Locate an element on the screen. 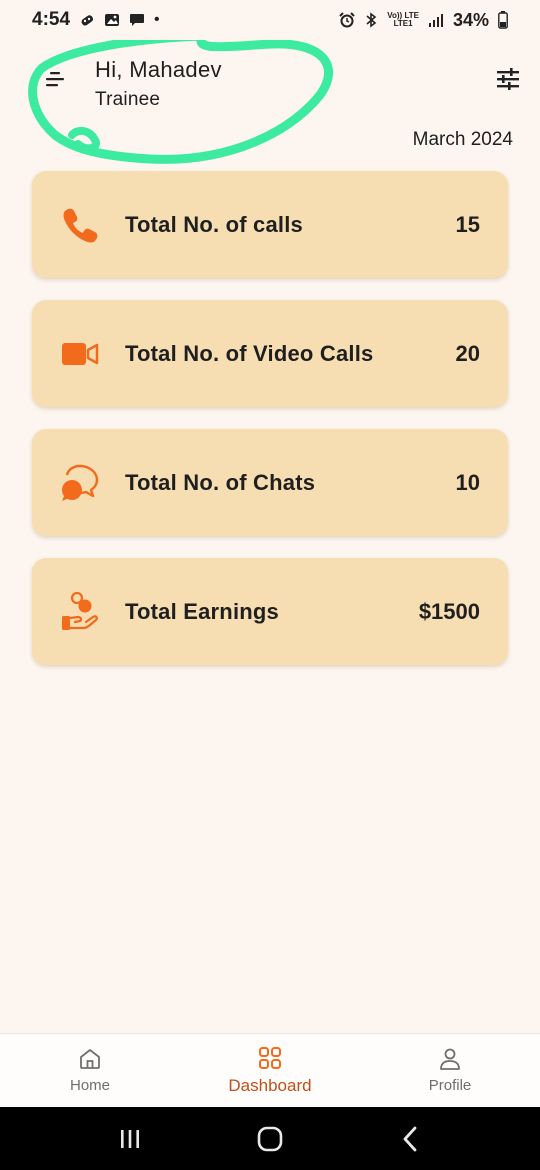 This screenshot has height=1170, width=540. home-system-button is located at coordinates (270, 1139).